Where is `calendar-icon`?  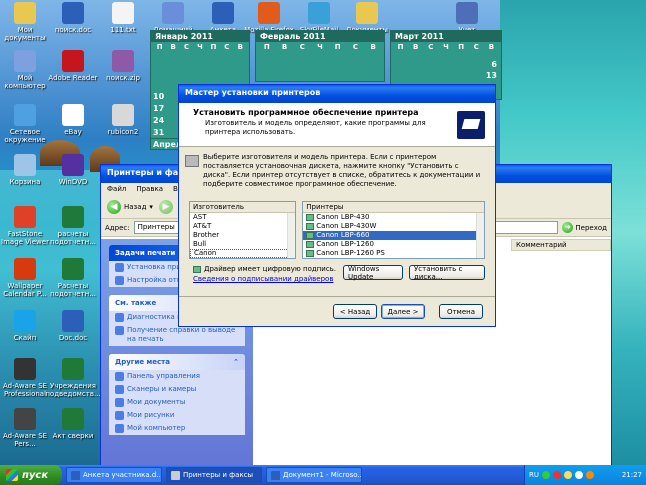 calendar-icon is located at coordinates (25, 269).